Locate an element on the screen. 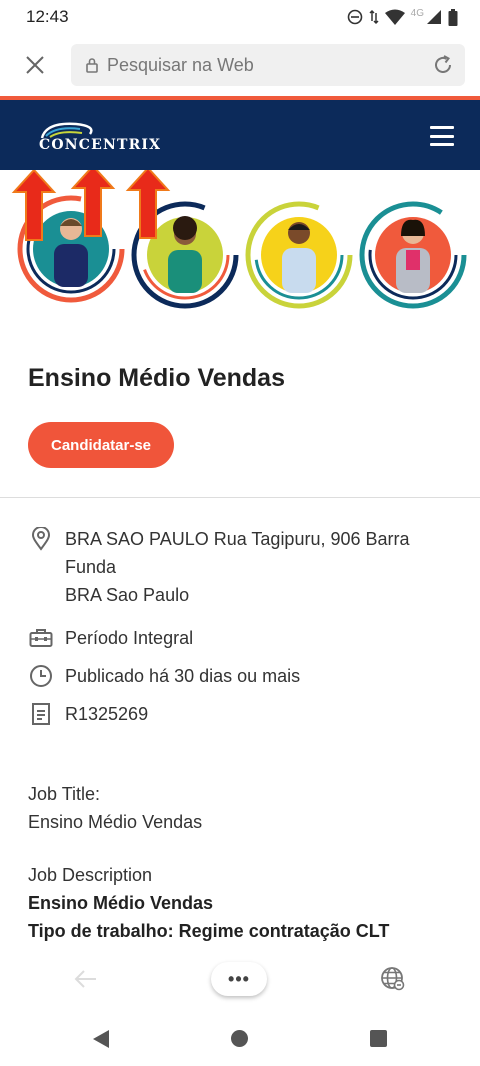 The height and width of the screenshot is (1066, 480). reload-icon is located at coordinates (443, 64).